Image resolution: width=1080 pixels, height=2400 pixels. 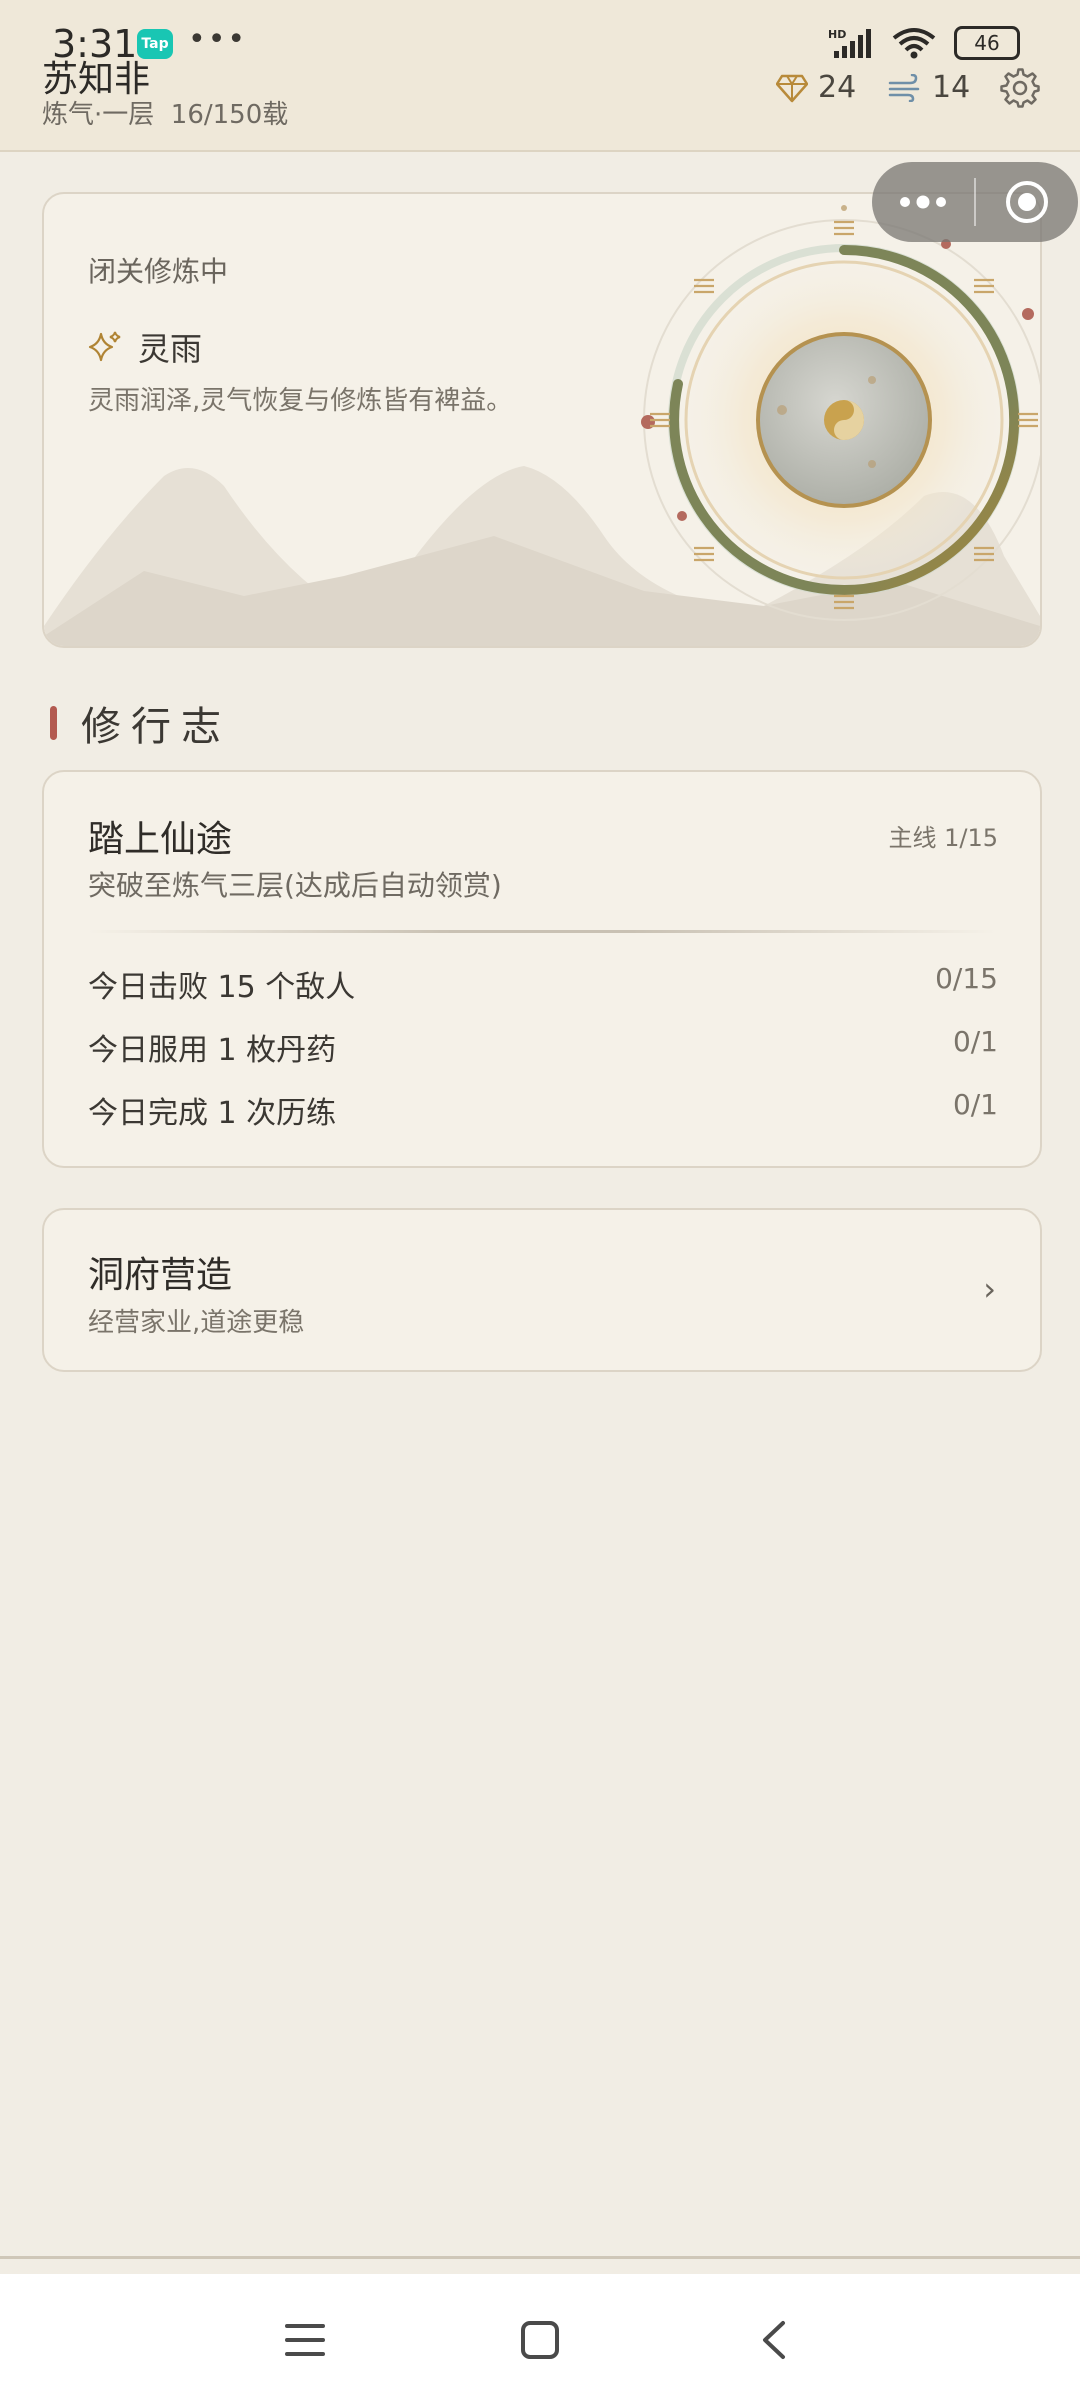 I want to click on quest-divider, so click(x=542, y=931).